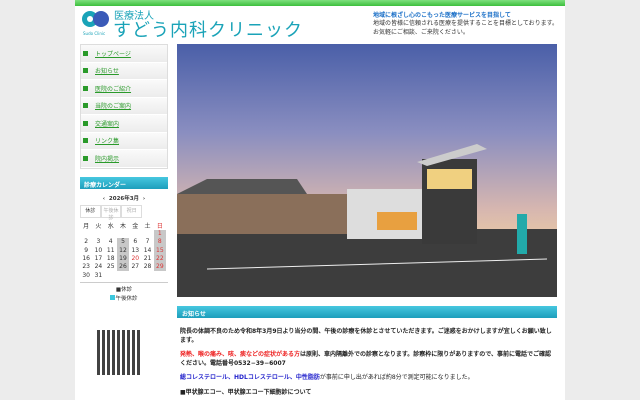 The height and width of the screenshot is (400, 640). I want to click on calendar-day: 4, so click(111, 242).